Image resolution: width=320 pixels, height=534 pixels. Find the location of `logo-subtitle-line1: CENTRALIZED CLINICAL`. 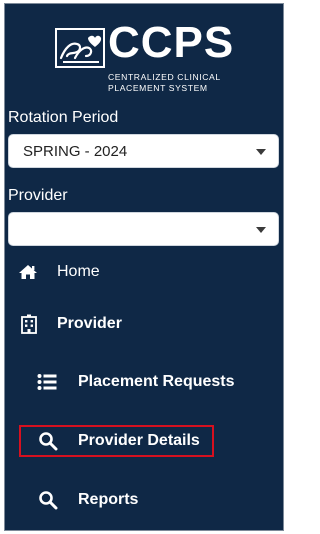

logo-subtitle-line1: CENTRALIZED CLINICAL is located at coordinates (164, 77).